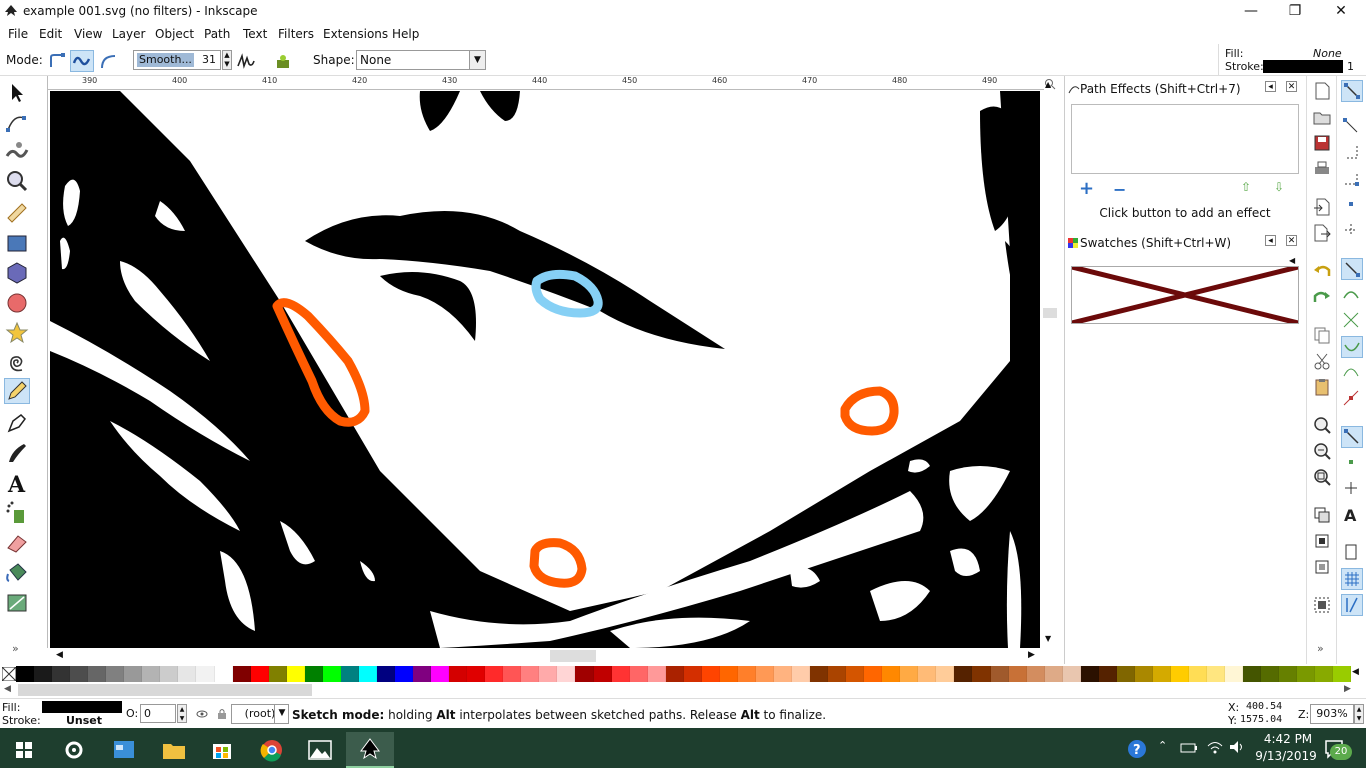 The width and height of the screenshot is (1366, 768). Describe the element at coordinates (17, 573) in the screenshot. I see `paint-bucket-tool` at that location.